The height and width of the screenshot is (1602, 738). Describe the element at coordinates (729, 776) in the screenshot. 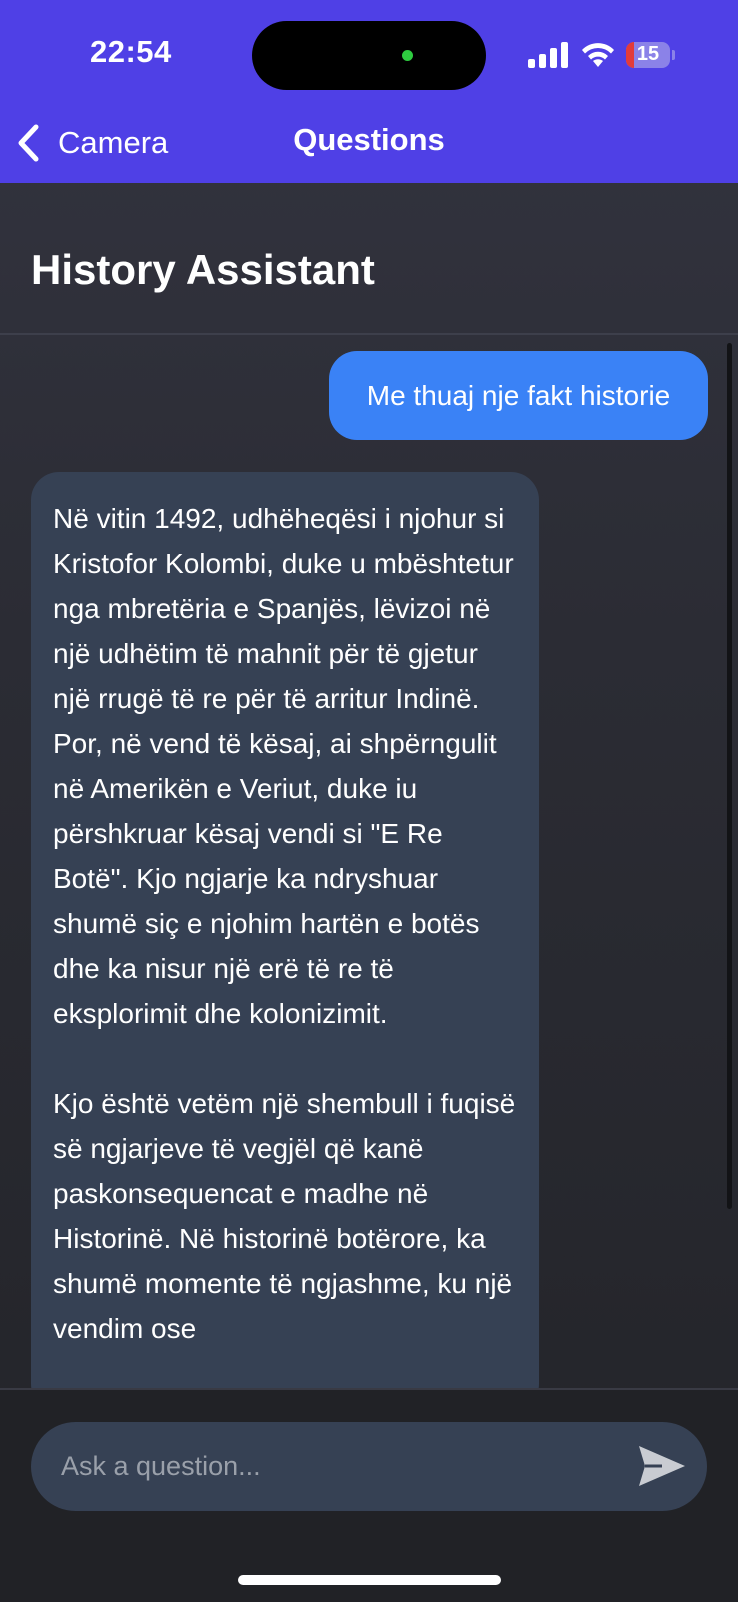

I see `scrollbar` at that location.